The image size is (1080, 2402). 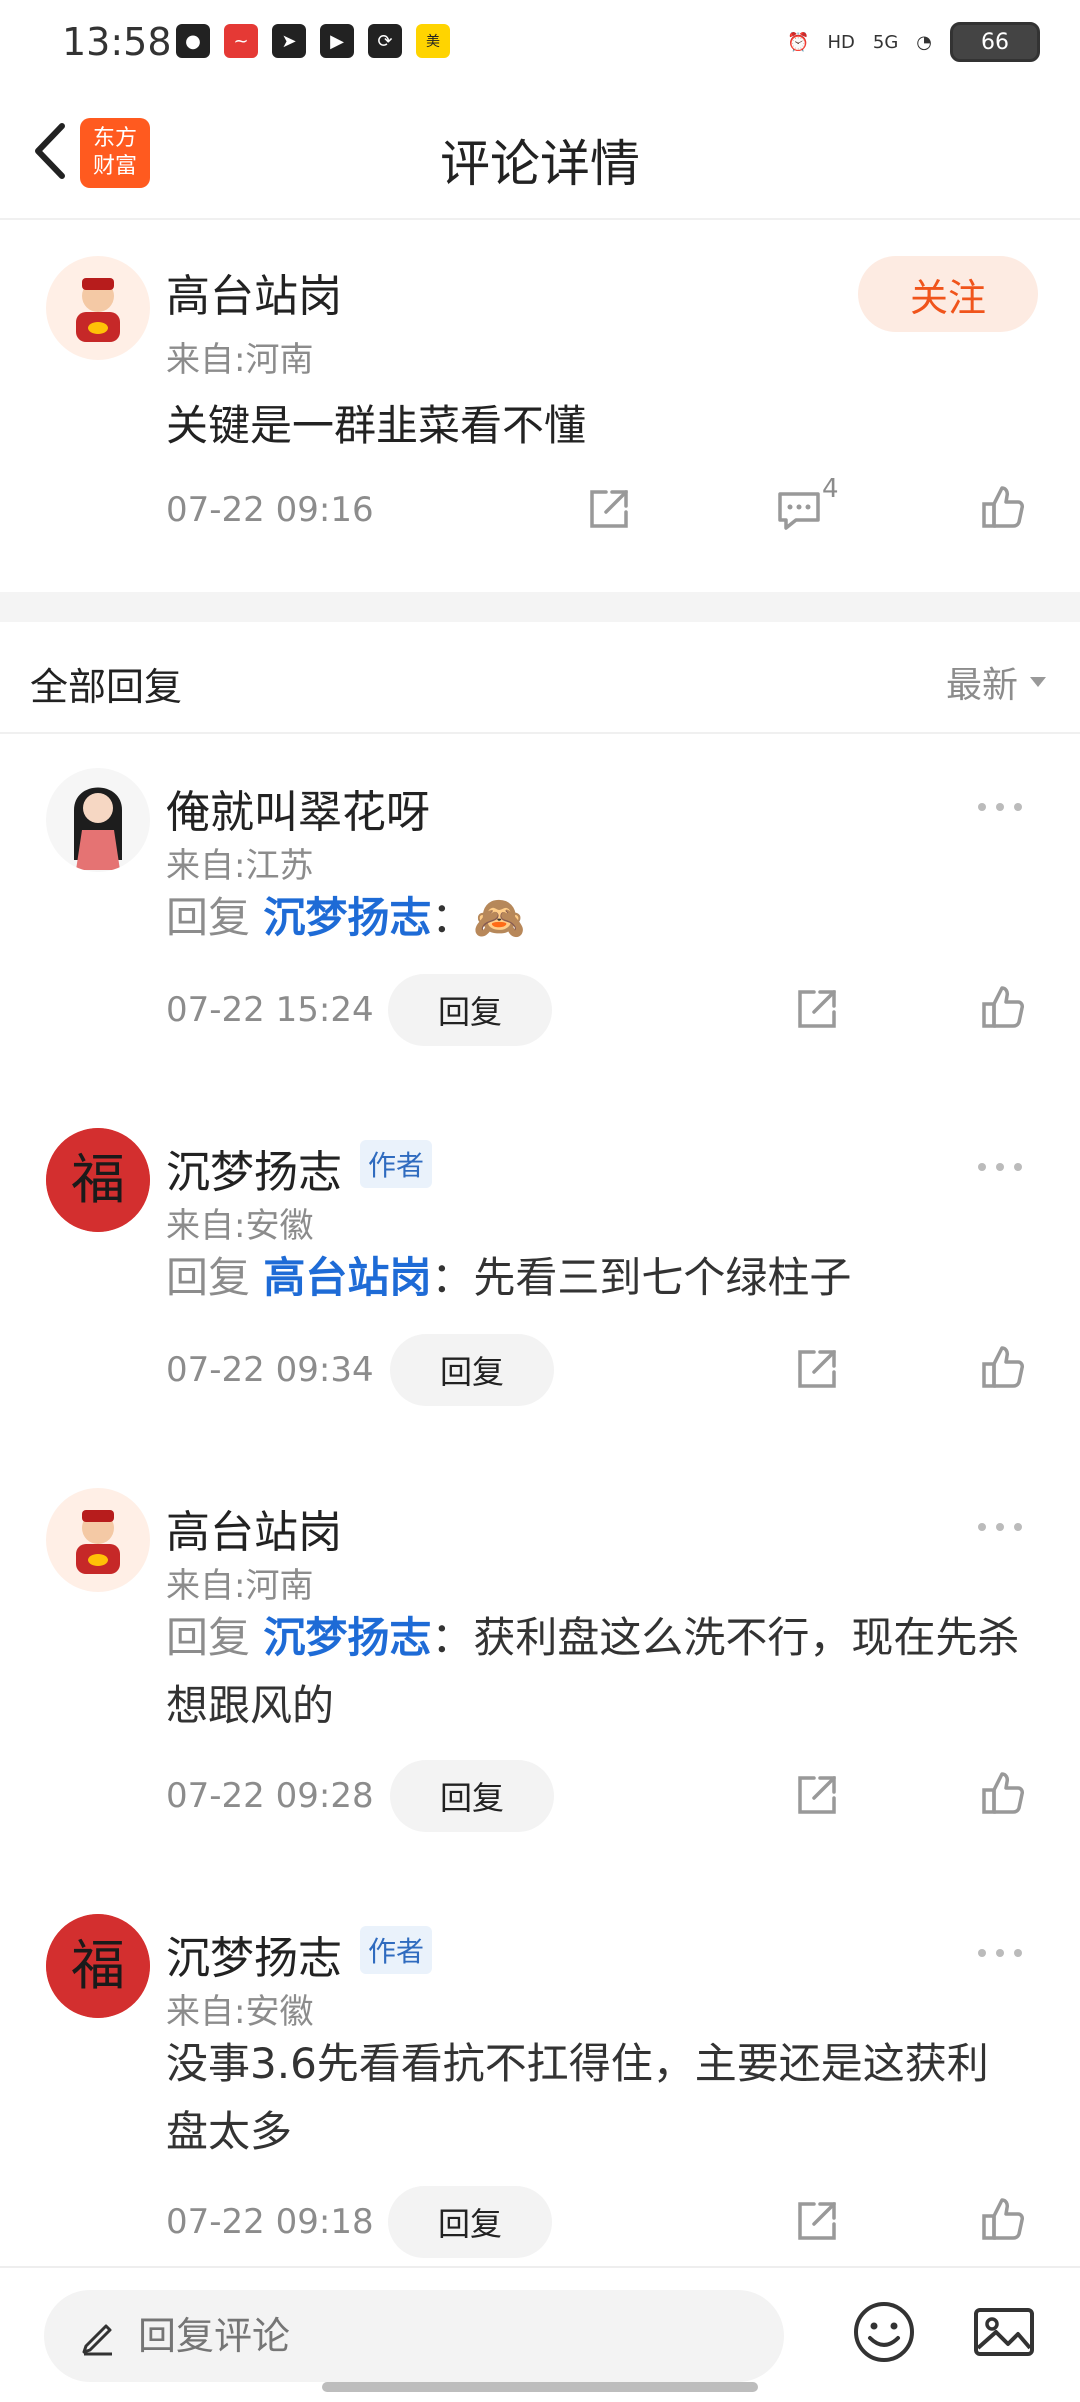 I want to click on wifi-icon: ◔, so click(x=924, y=42).